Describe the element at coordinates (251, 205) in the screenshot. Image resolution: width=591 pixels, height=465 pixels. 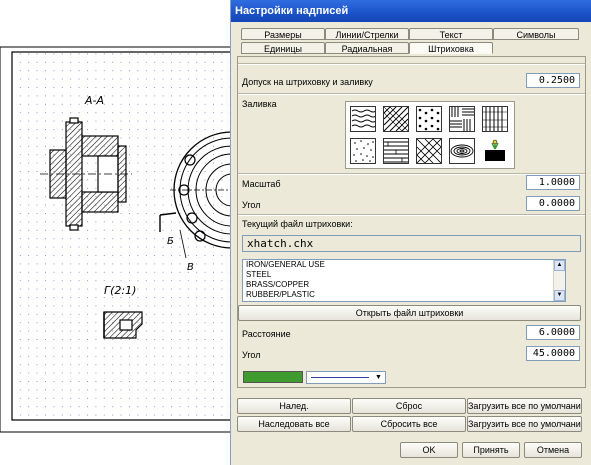
I see `angle-label: Угол` at that location.